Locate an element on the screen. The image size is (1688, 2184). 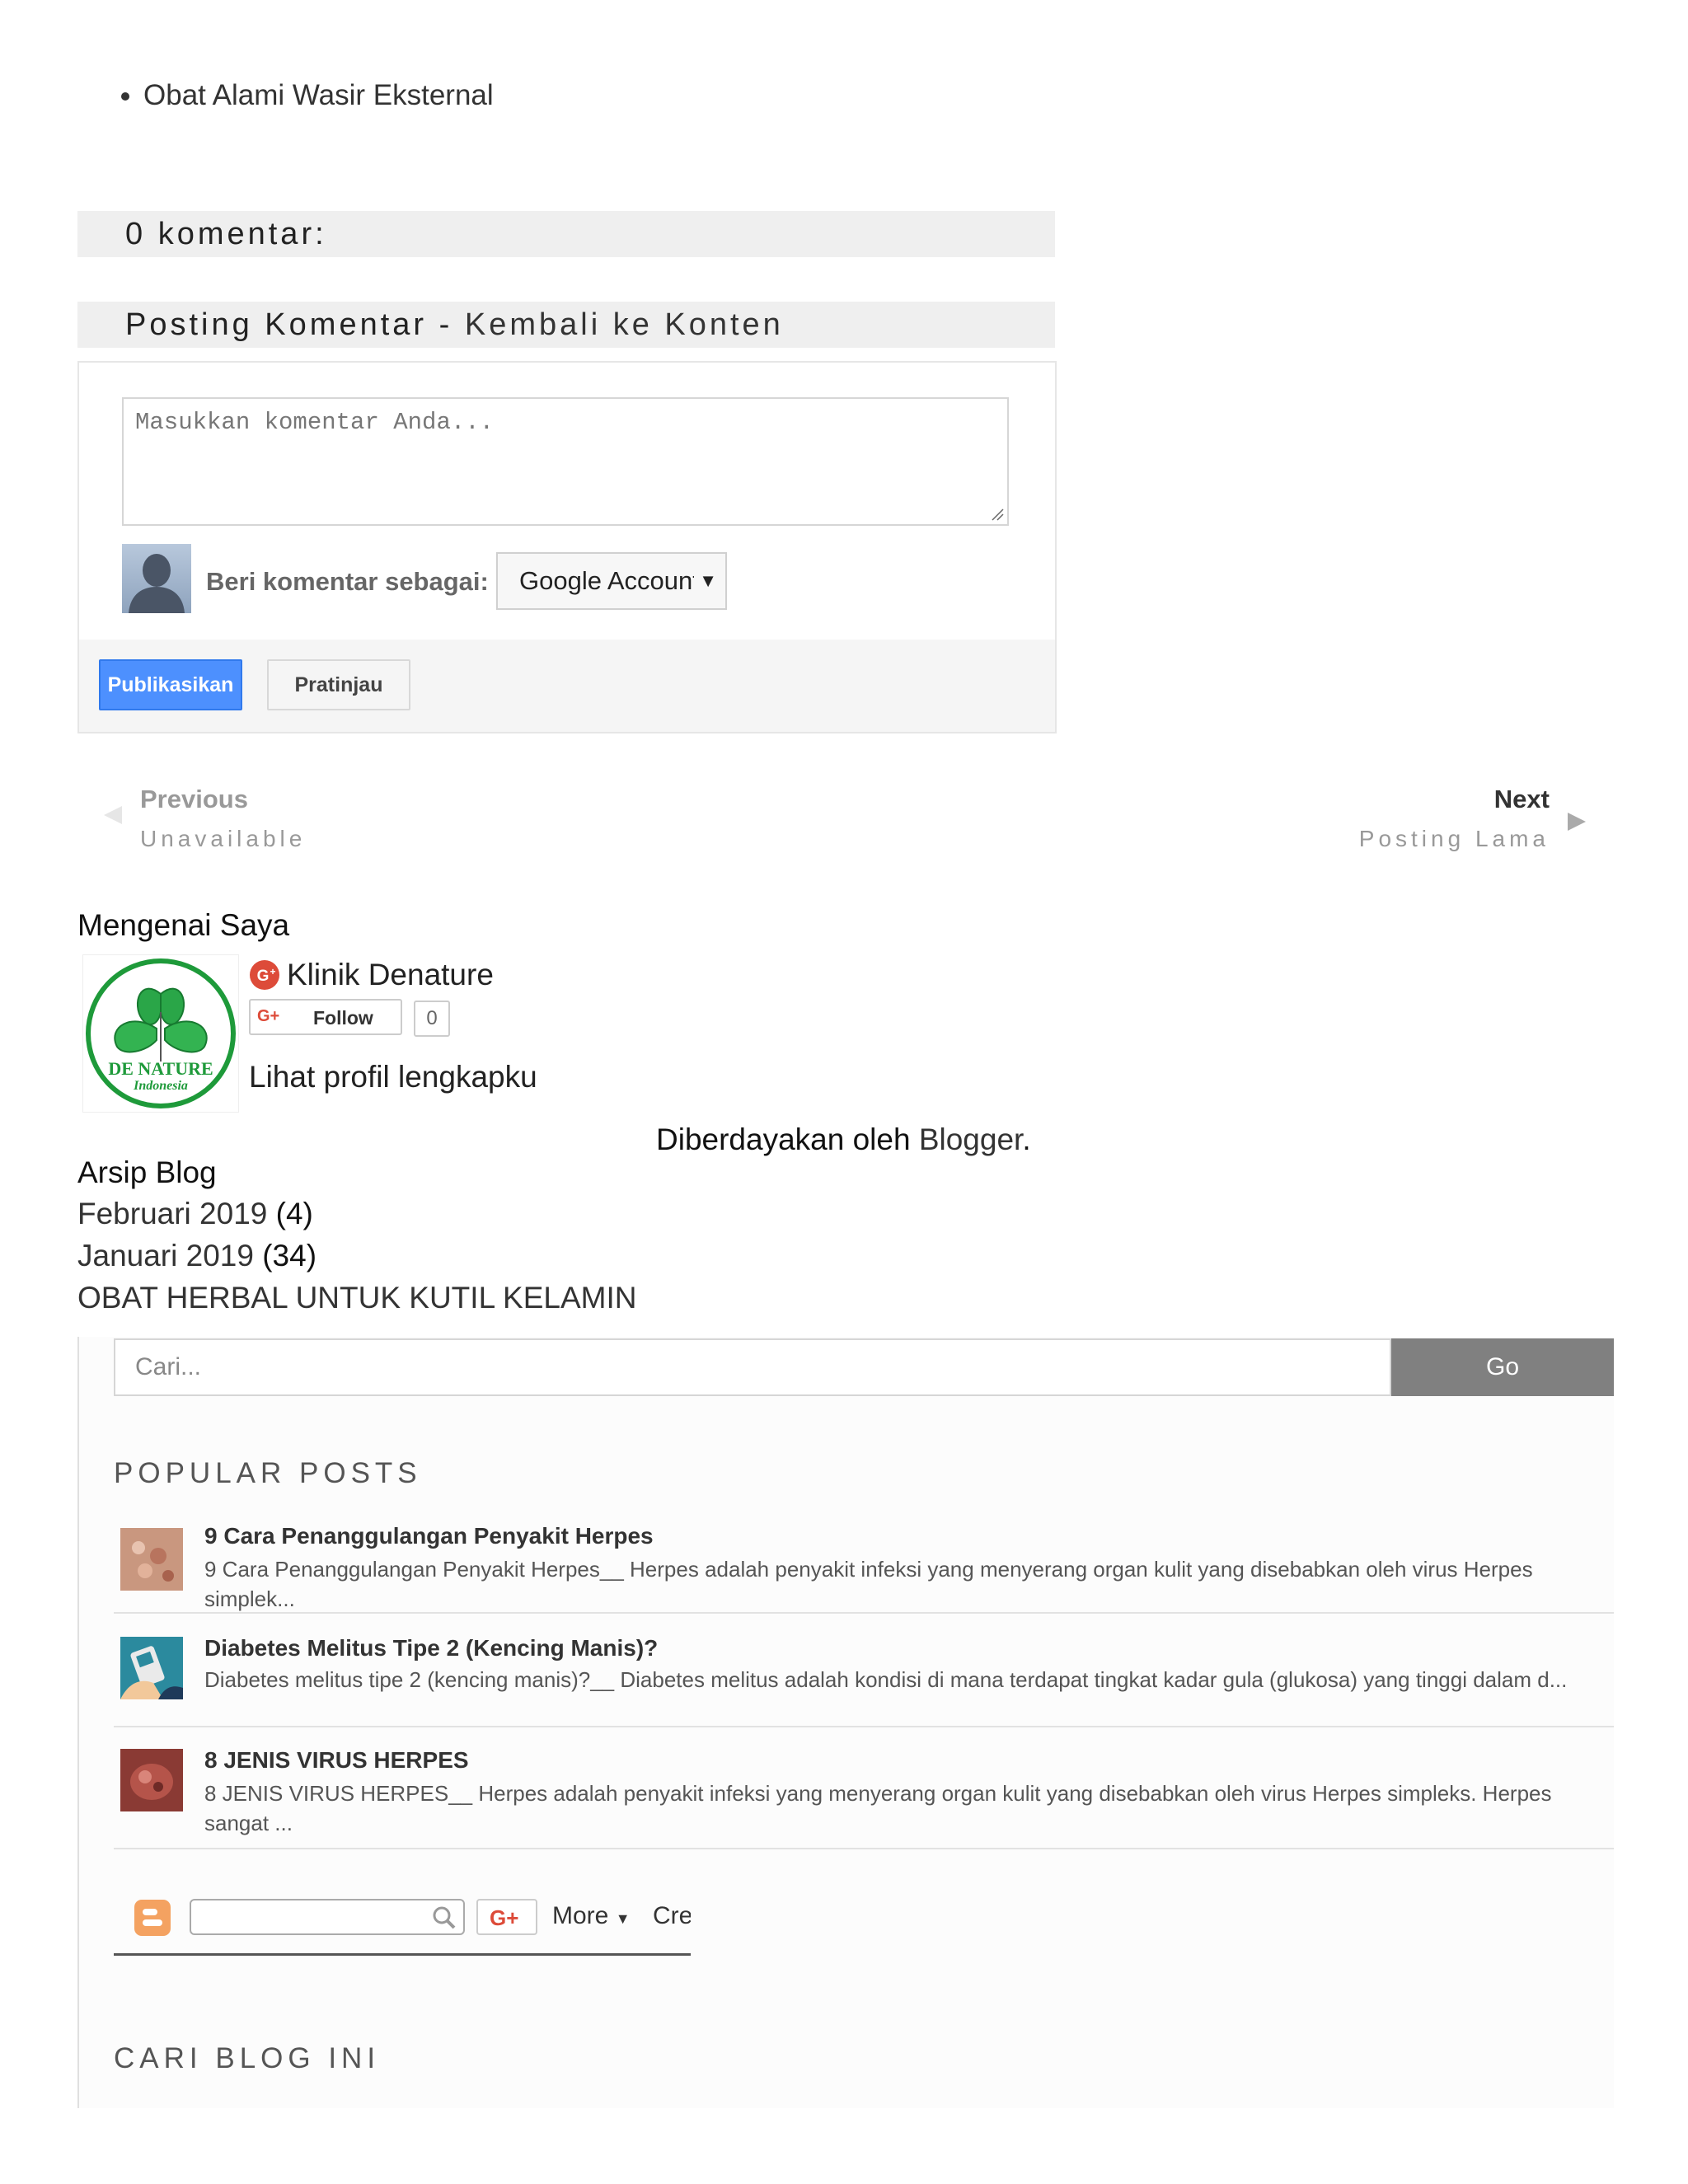
svg-text: G is located at coordinates (264, 976).